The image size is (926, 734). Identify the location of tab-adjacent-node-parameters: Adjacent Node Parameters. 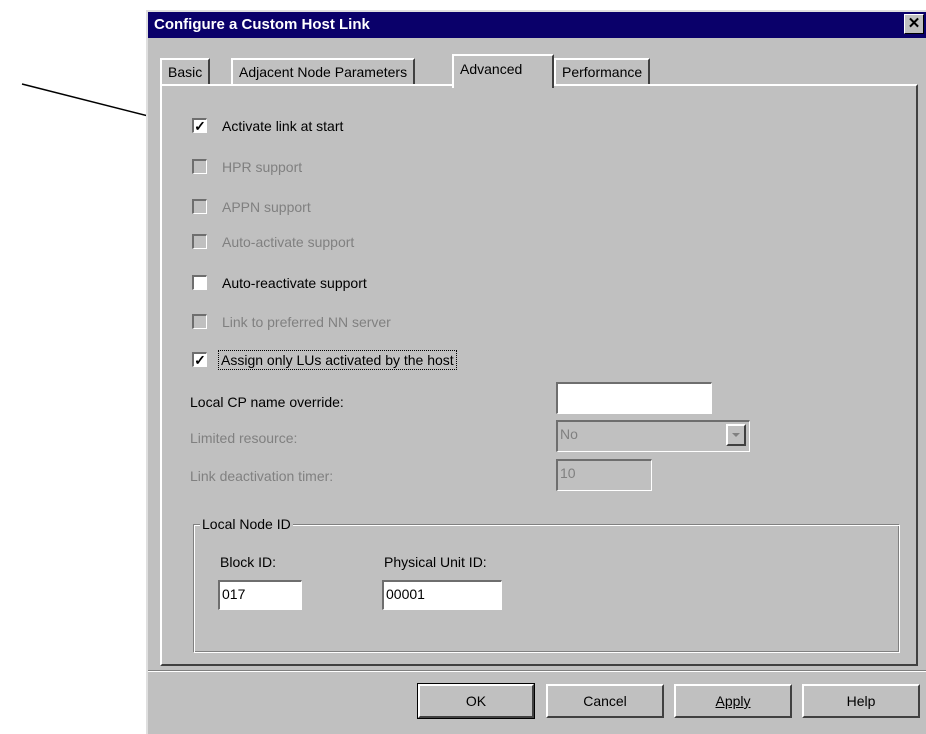
(323, 71).